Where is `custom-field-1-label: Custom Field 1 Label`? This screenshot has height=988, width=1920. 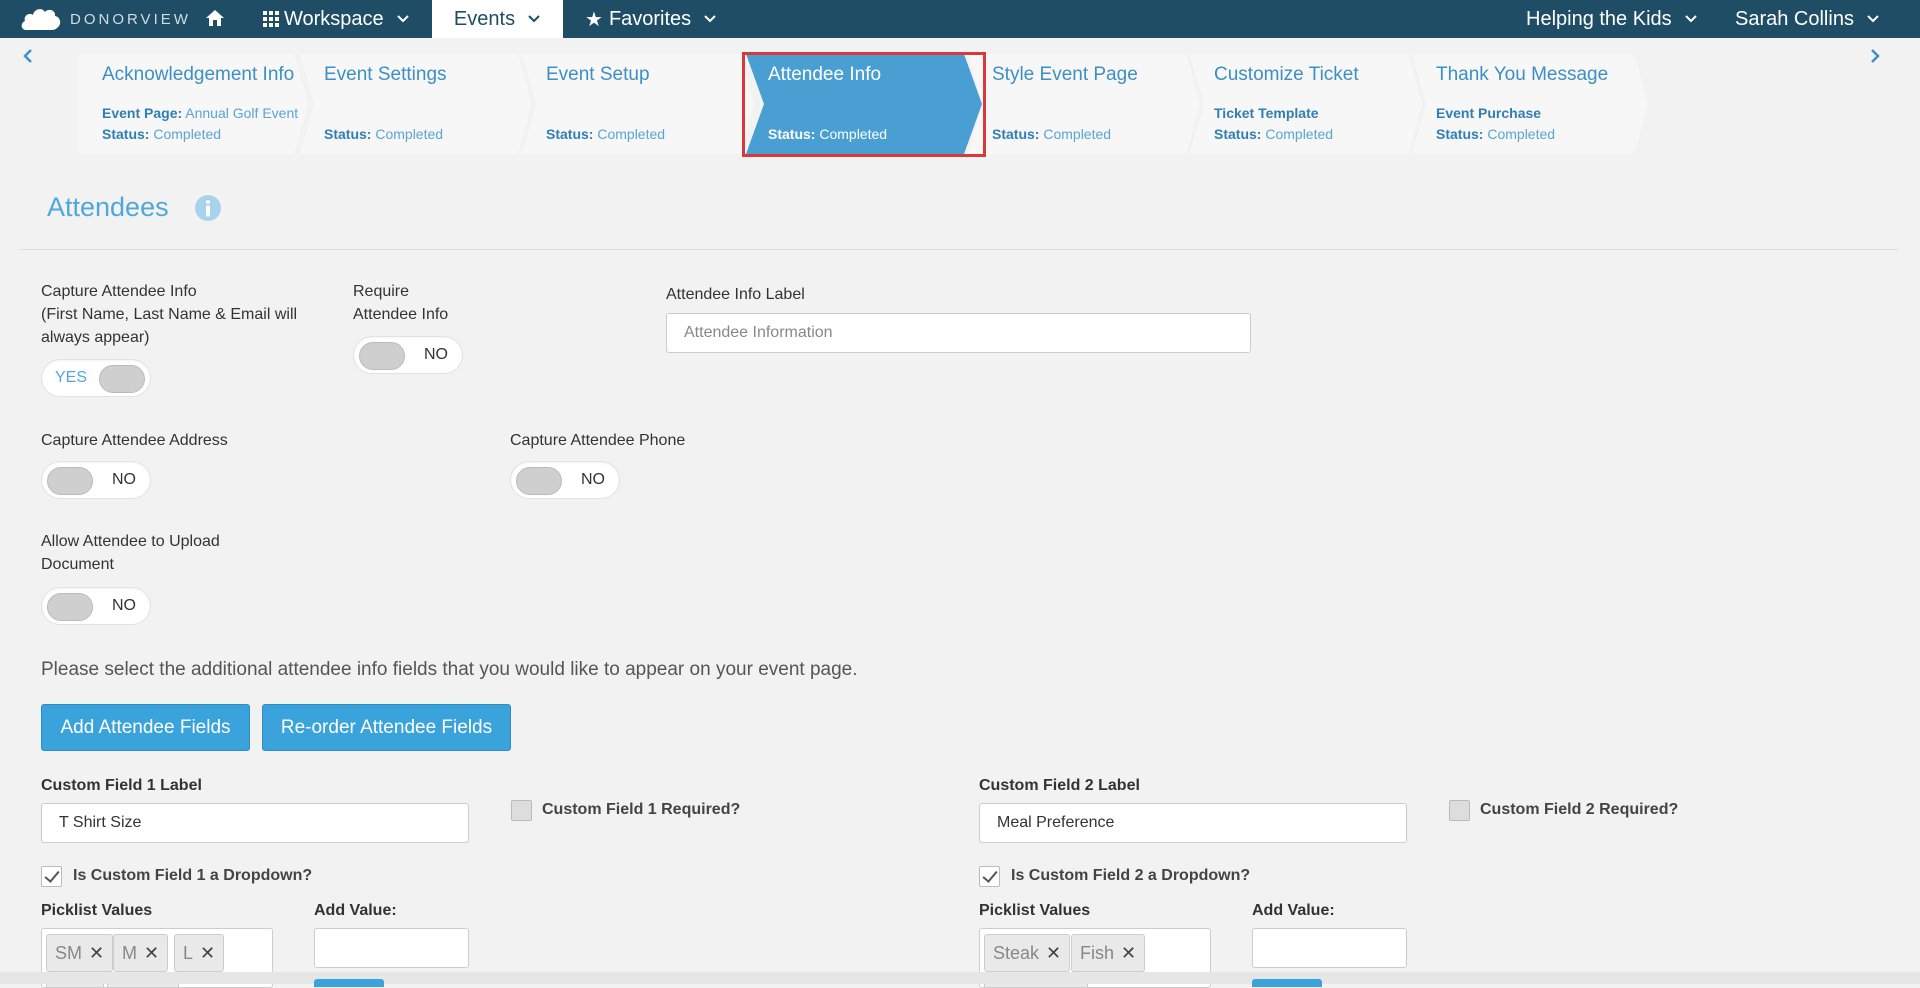 custom-field-1-label: Custom Field 1 Label is located at coordinates (121, 785).